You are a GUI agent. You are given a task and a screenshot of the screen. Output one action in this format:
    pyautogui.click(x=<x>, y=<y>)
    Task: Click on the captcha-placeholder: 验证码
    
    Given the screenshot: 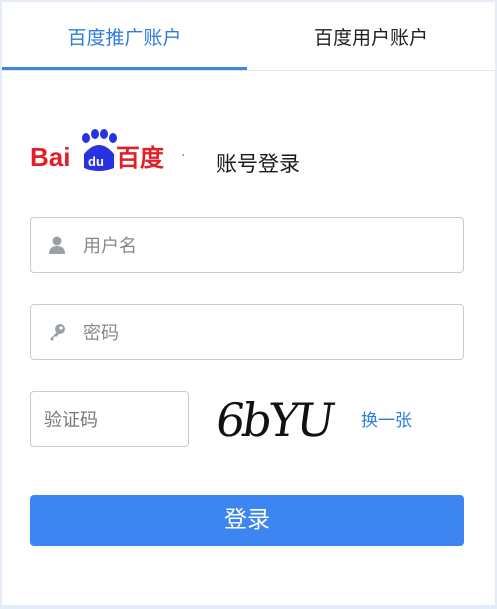 What is the action you would take?
    pyautogui.click(x=71, y=420)
    